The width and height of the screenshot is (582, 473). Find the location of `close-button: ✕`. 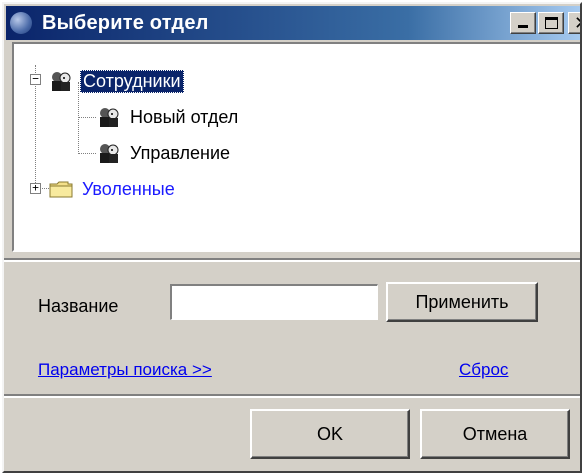

close-button: ✕ is located at coordinates (574, 23).